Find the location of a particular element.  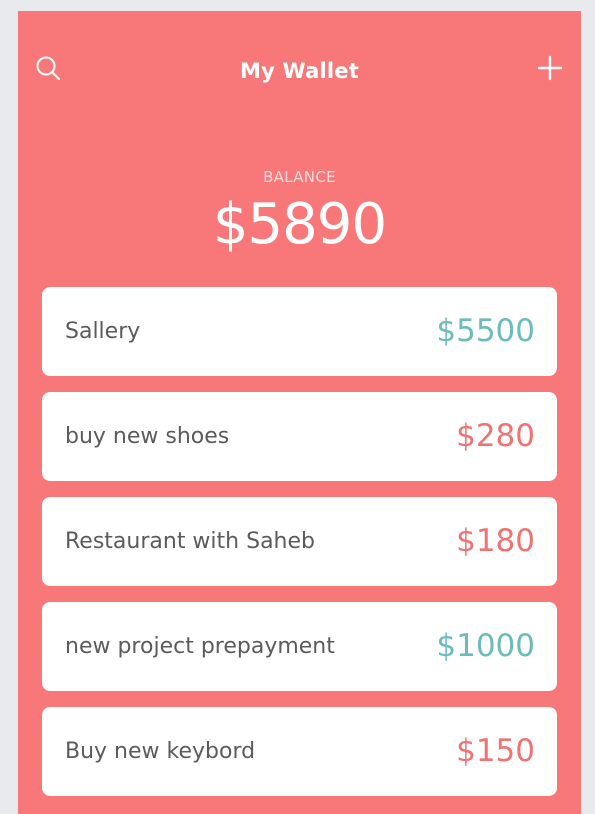

balance-value: $5890 is located at coordinates (299, 224).